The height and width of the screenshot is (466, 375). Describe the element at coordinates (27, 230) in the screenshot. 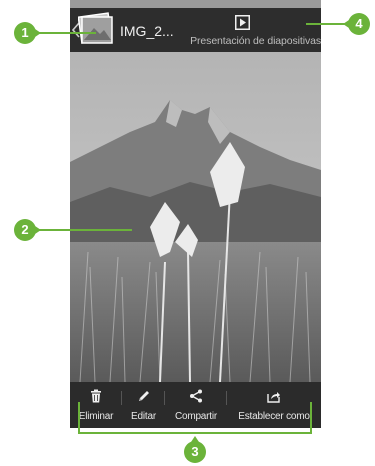

I see `callout-2: 2` at that location.